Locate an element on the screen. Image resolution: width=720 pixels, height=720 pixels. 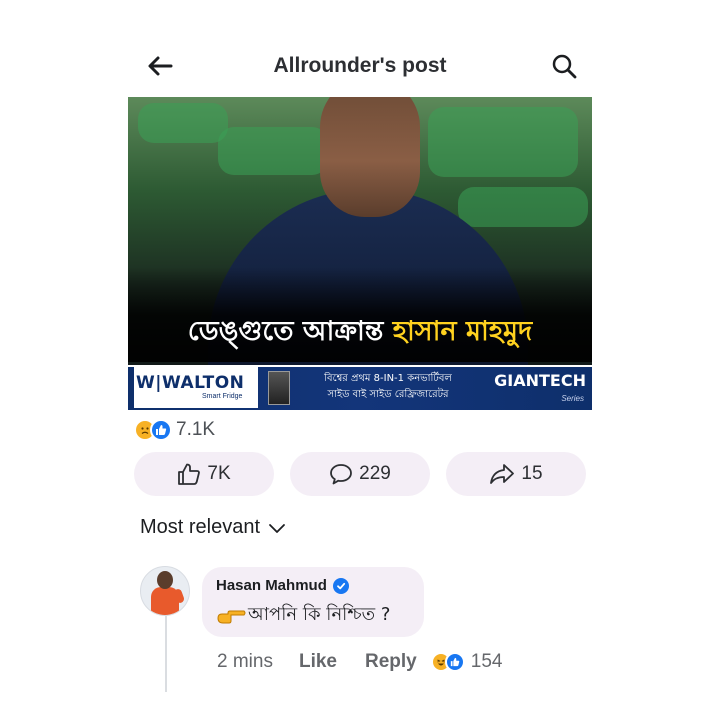
top-bar: Allrounder's post is located at coordinates (360, 66).